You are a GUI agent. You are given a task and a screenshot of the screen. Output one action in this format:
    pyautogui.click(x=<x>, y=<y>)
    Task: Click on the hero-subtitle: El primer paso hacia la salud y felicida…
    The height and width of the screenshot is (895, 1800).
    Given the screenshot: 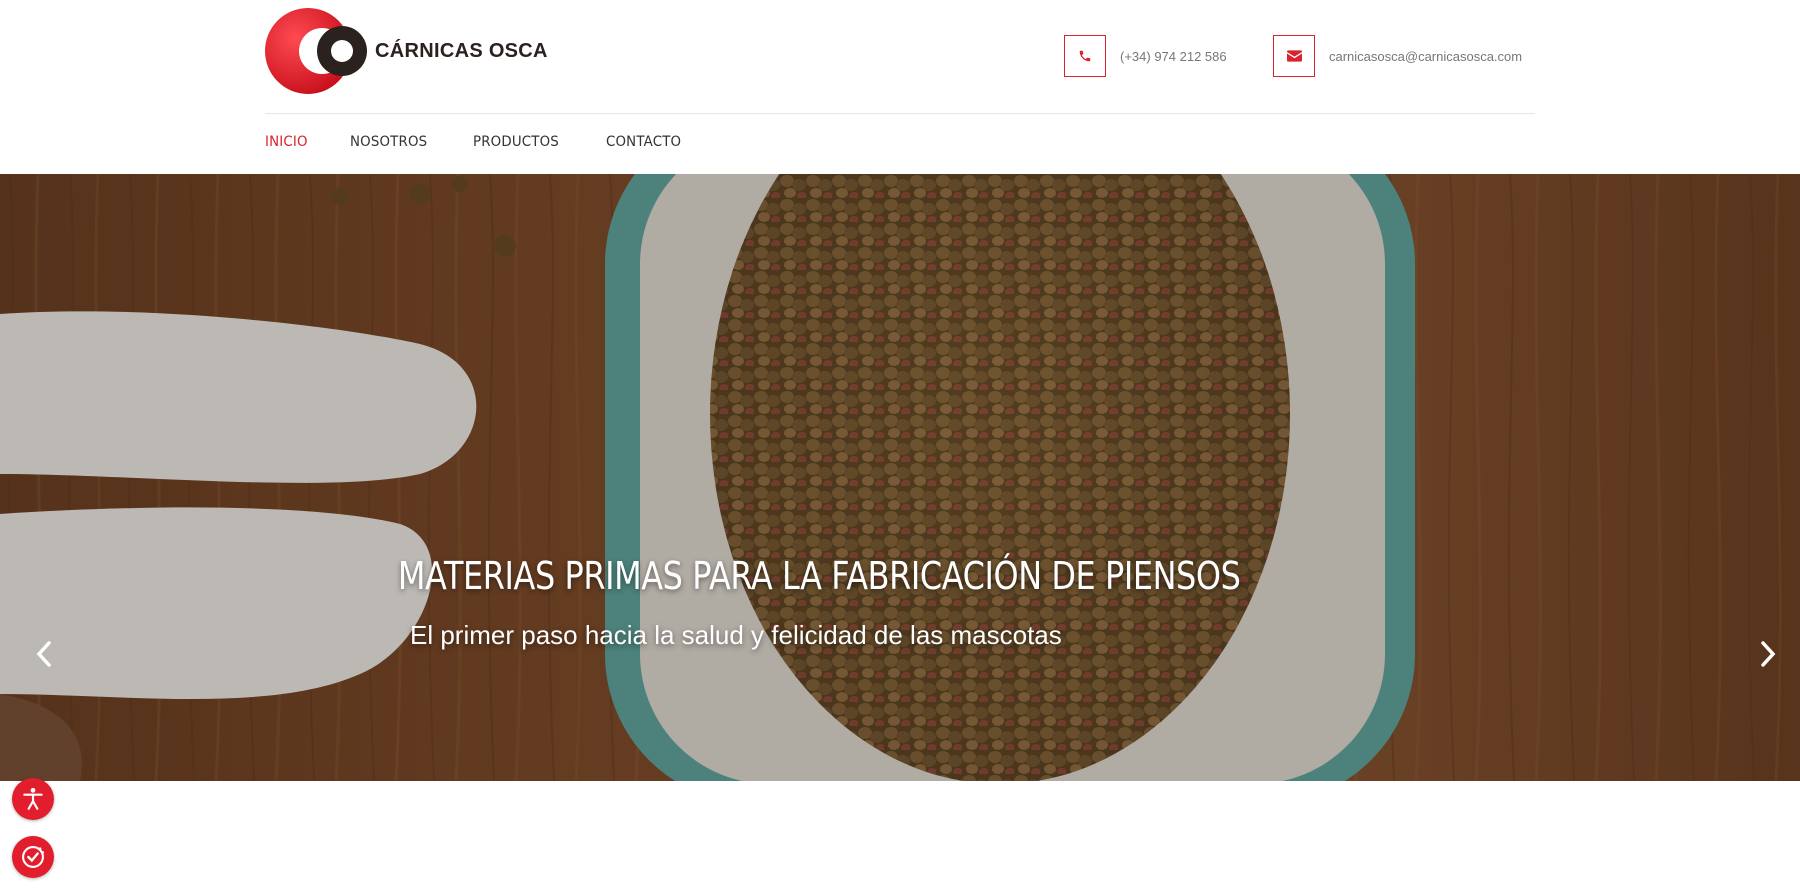 What is the action you would take?
    pyautogui.click(x=736, y=635)
    